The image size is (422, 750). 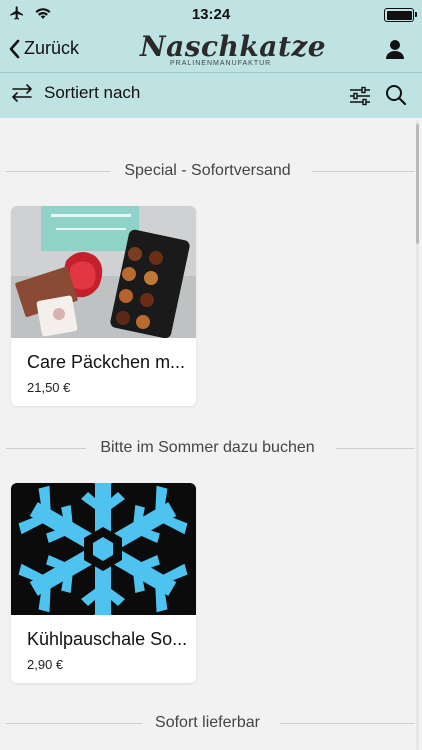 I want to click on sort-button: Sortiert nach, so click(x=75, y=93).